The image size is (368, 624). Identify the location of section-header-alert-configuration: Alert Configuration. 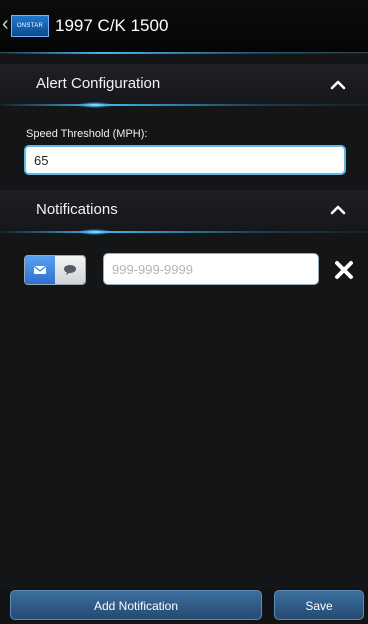
(184, 84).